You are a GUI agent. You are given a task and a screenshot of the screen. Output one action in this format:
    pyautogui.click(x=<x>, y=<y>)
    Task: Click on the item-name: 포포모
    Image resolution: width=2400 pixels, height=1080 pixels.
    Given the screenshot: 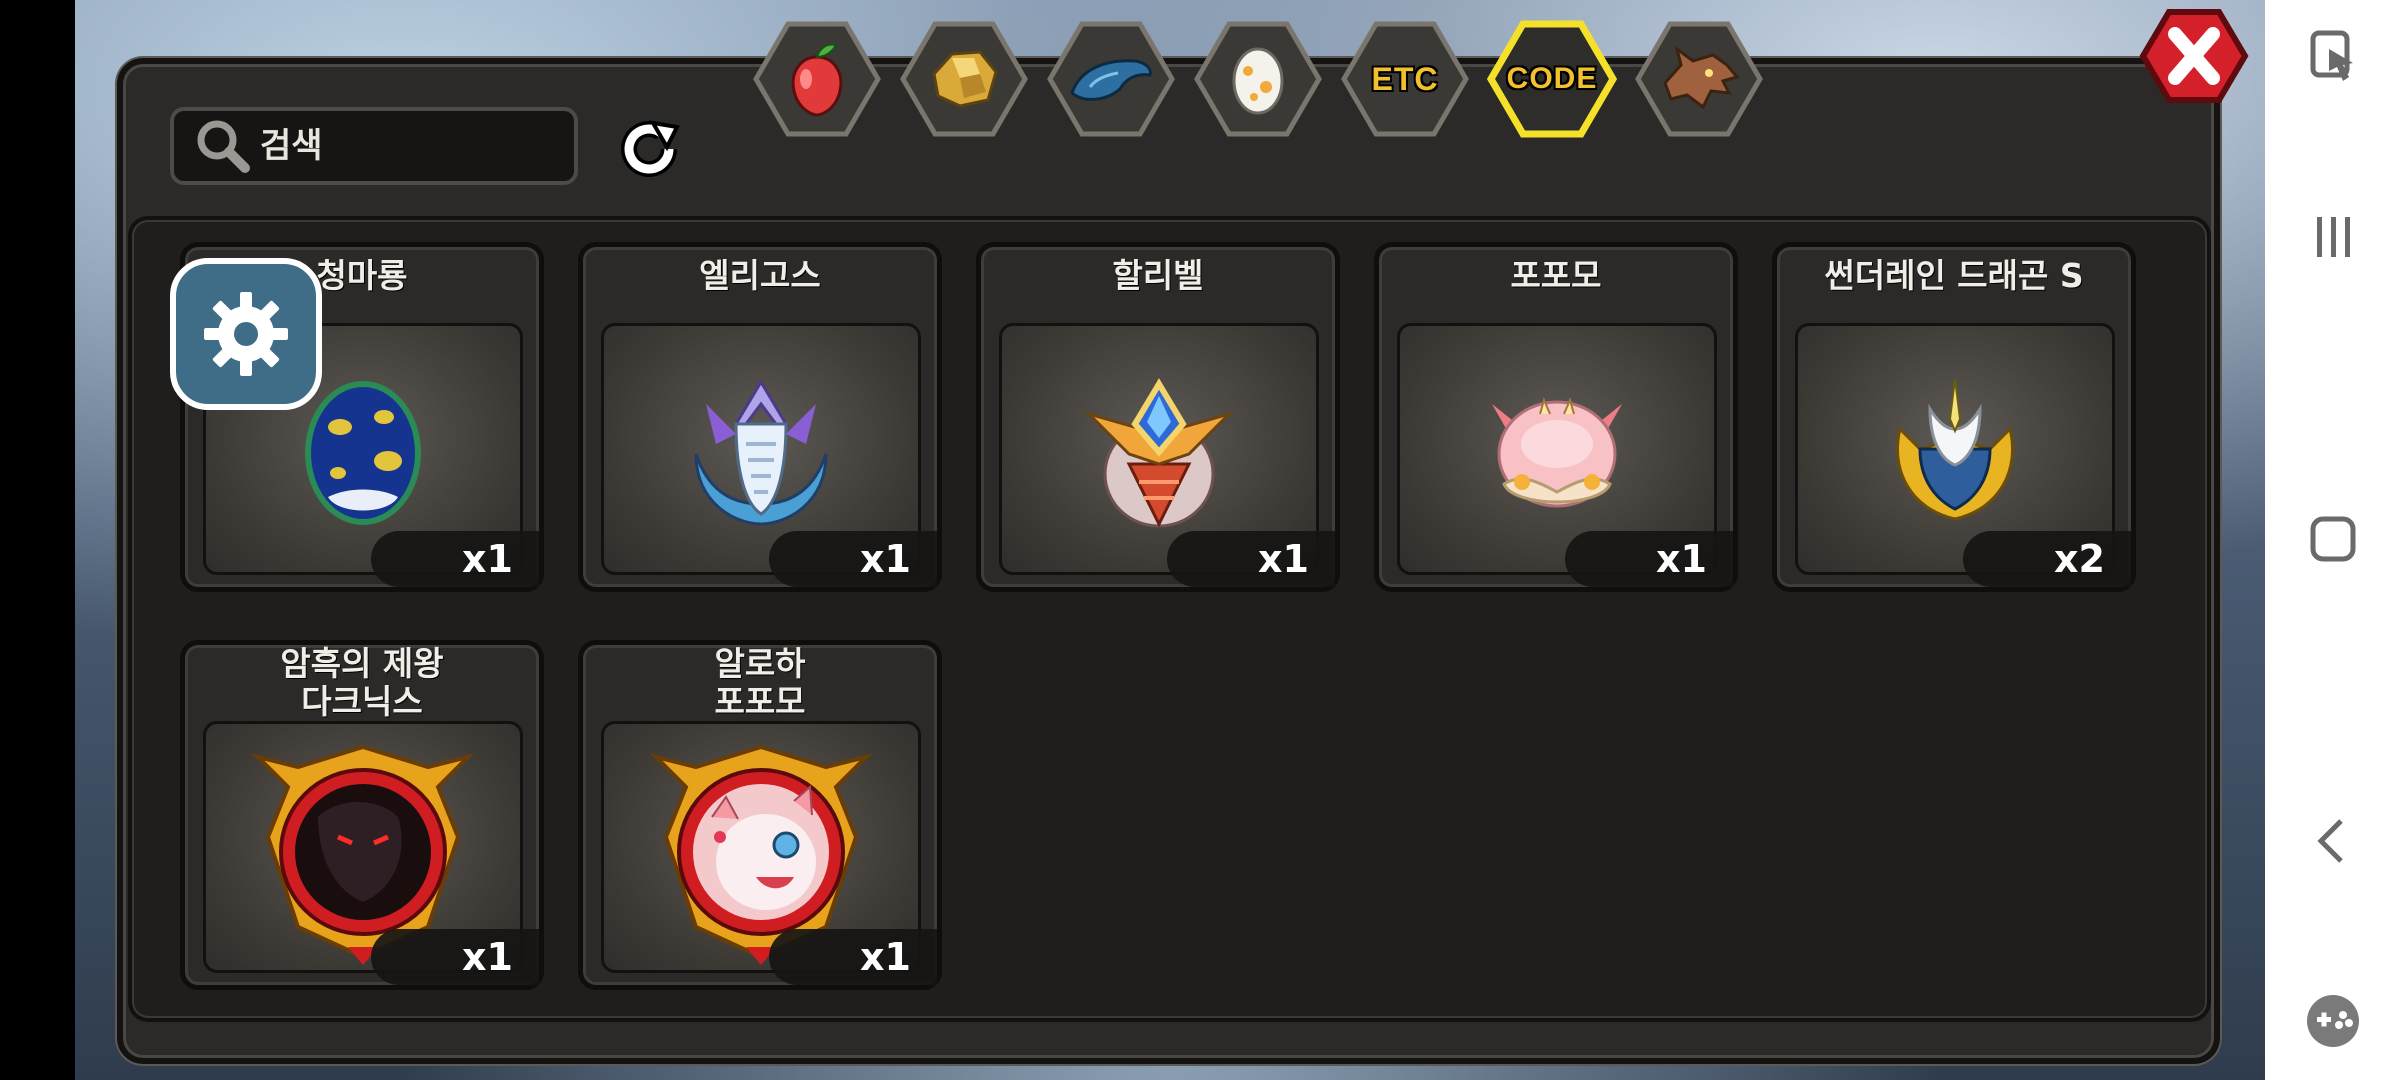 What is the action you would take?
    pyautogui.click(x=1556, y=275)
    